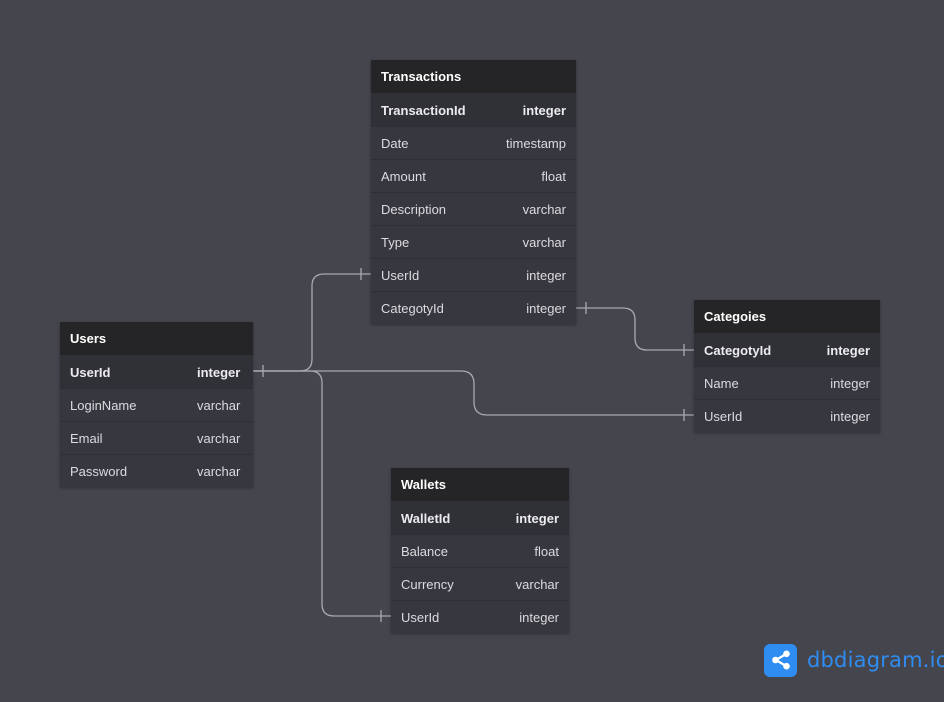 The image size is (944, 702). What do you see at coordinates (473, 175) in the screenshot?
I see `field-row: Amount float` at bounding box center [473, 175].